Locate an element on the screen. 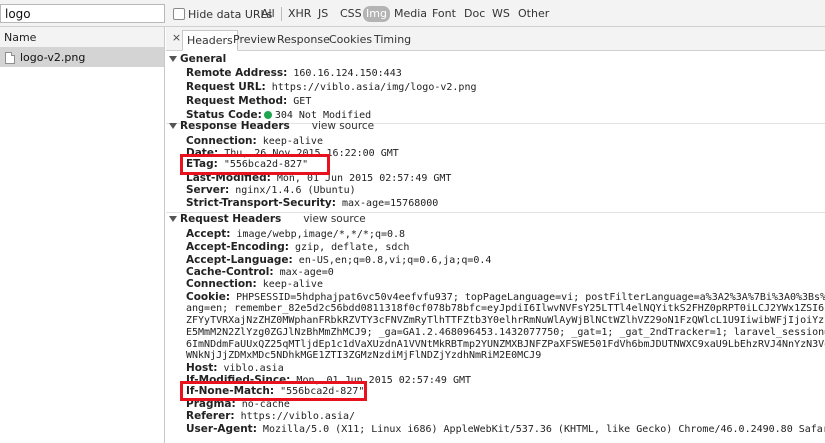  type-filter-xhr: XHR is located at coordinates (299, 14).